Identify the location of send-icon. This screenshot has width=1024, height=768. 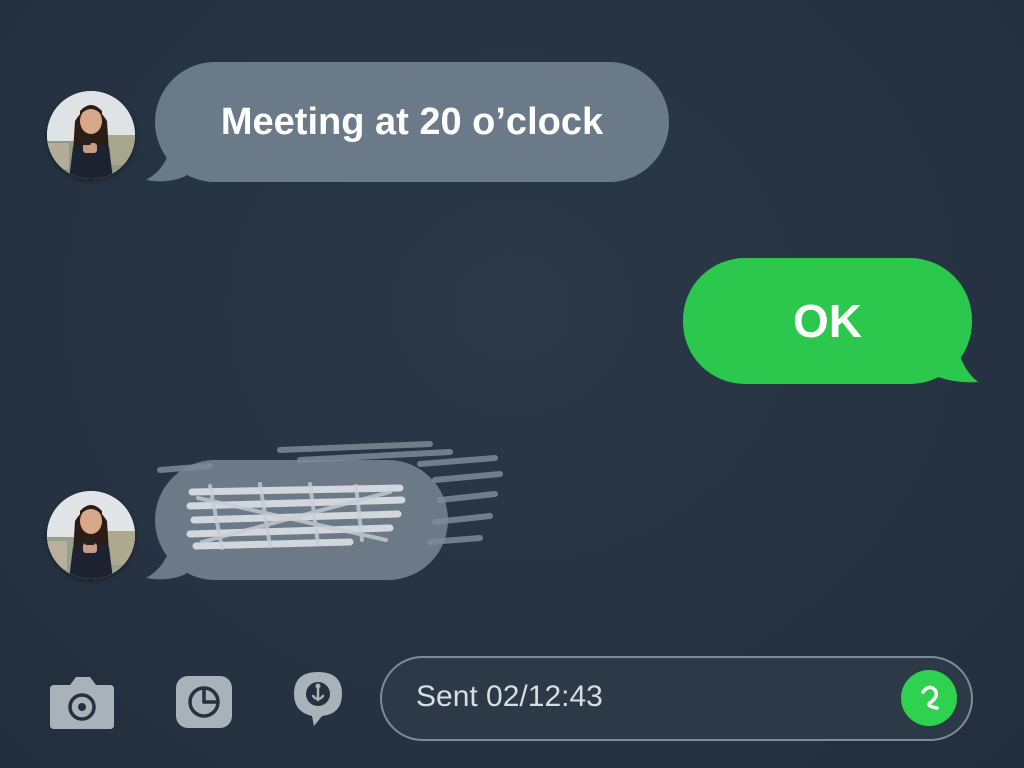
(930, 697).